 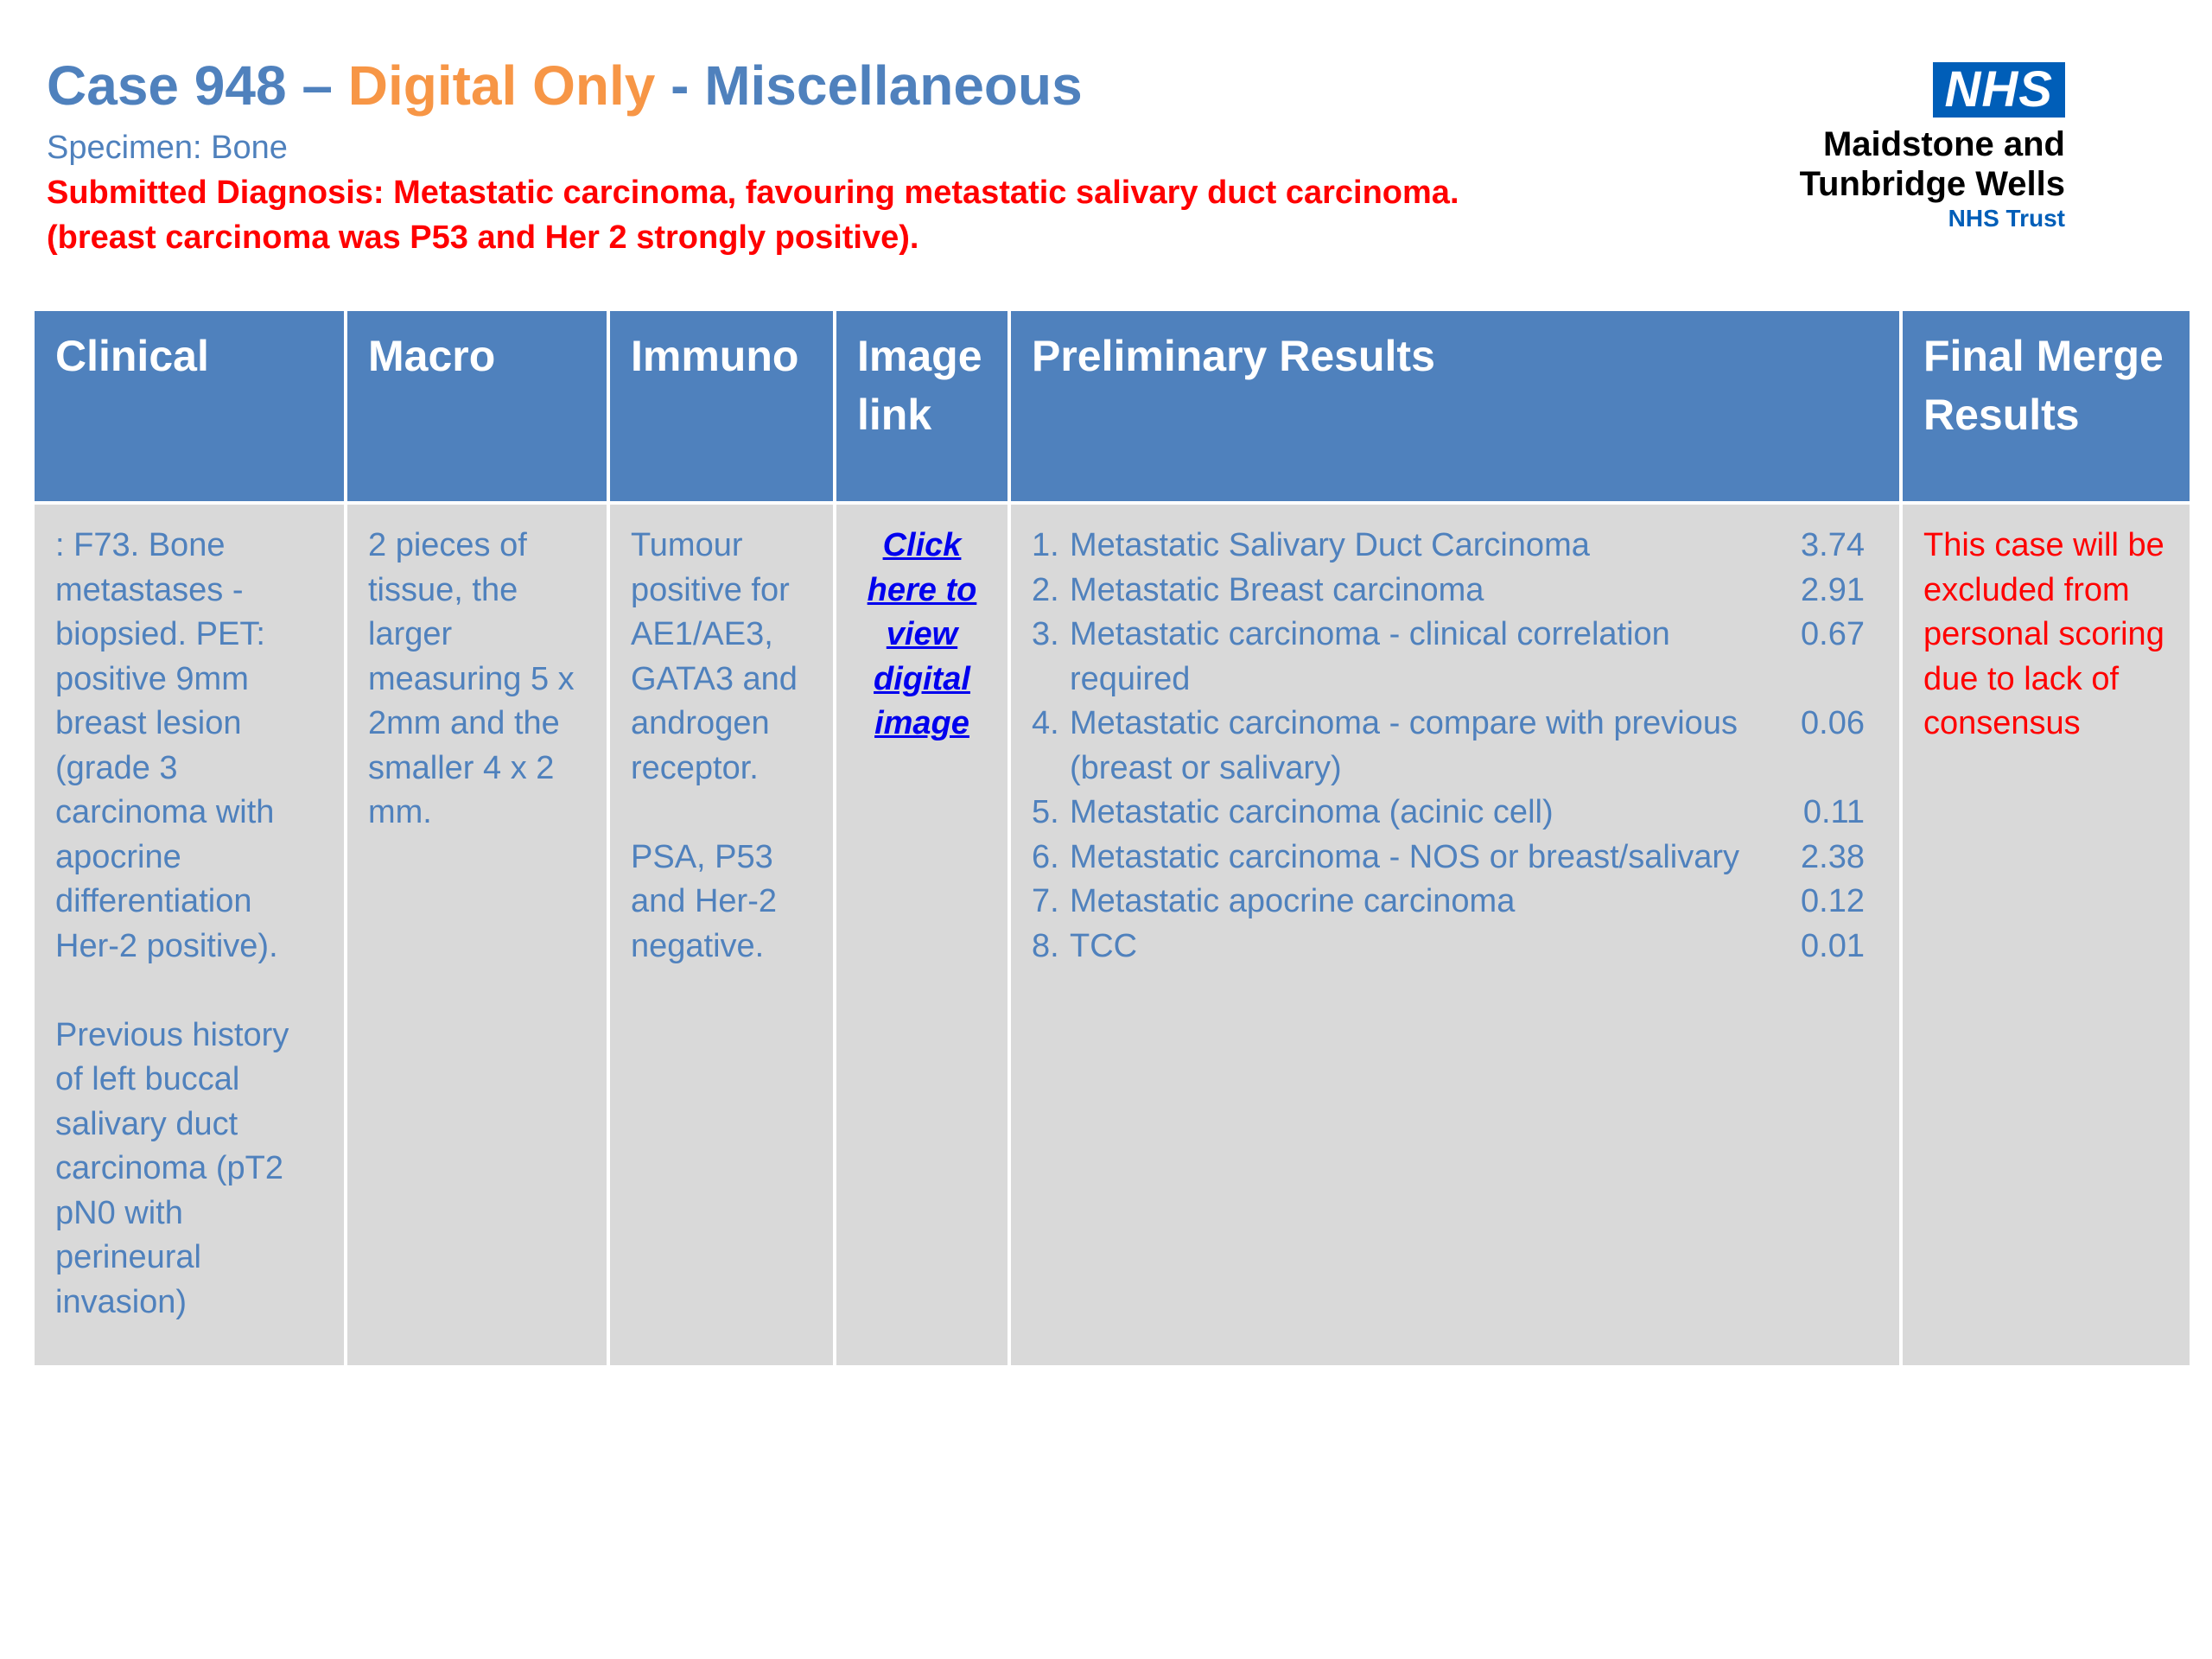 I want to click on result-number: 5., so click(x=1045, y=812).